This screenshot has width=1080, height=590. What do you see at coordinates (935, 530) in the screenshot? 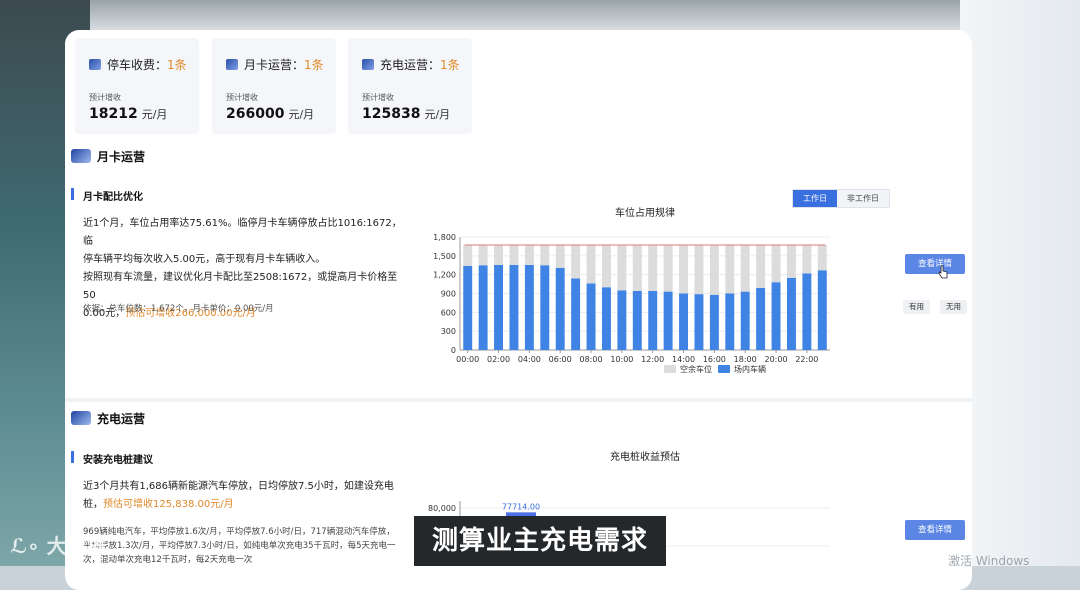
I see `view-detail-button-charging: 查看详情` at bounding box center [935, 530].